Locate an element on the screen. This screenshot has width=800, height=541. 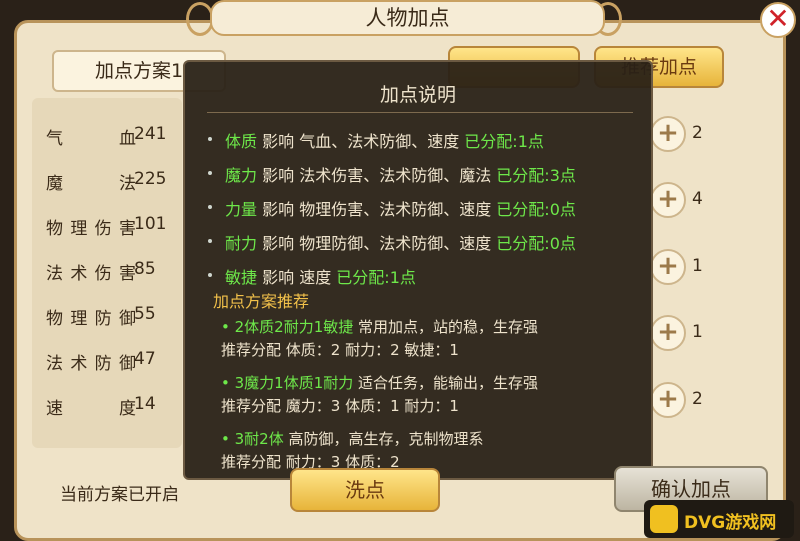
point-value: 4 is located at coordinates (697, 199).